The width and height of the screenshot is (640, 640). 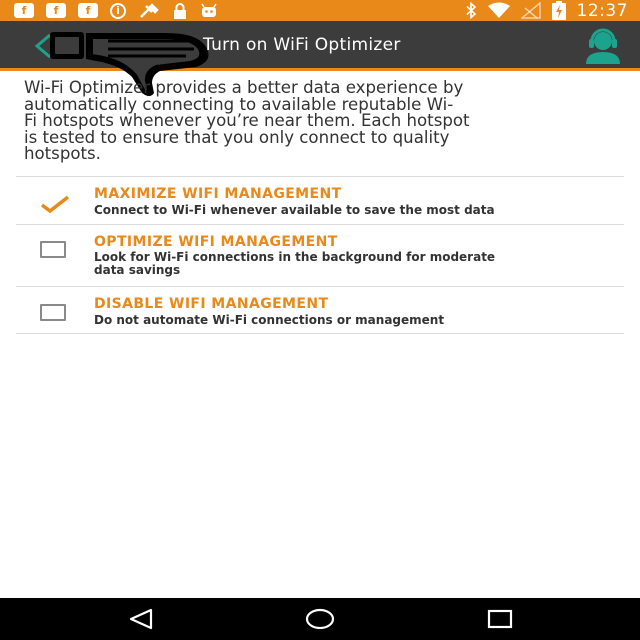 What do you see at coordinates (137, 269) in the screenshot?
I see `option-description-line: data savings` at bounding box center [137, 269].